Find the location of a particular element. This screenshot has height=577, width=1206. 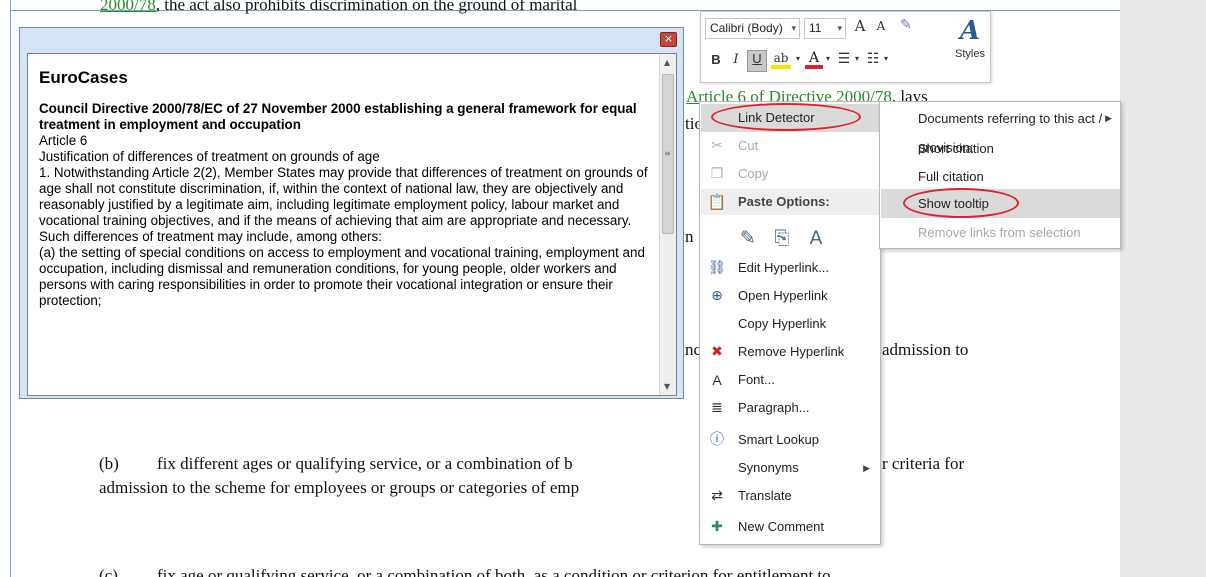

tooltip-scrollbar: ▲ ≡ ▼ is located at coordinates (667, 224).